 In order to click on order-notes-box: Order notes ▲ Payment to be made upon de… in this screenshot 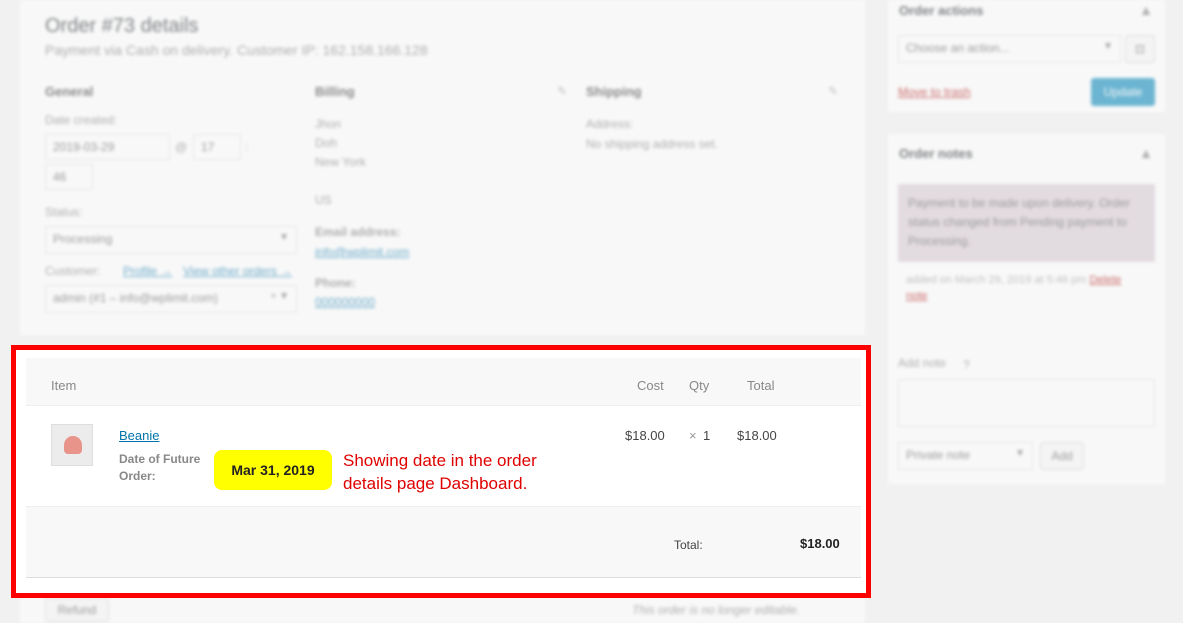, I will do `click(1026, 309)`.